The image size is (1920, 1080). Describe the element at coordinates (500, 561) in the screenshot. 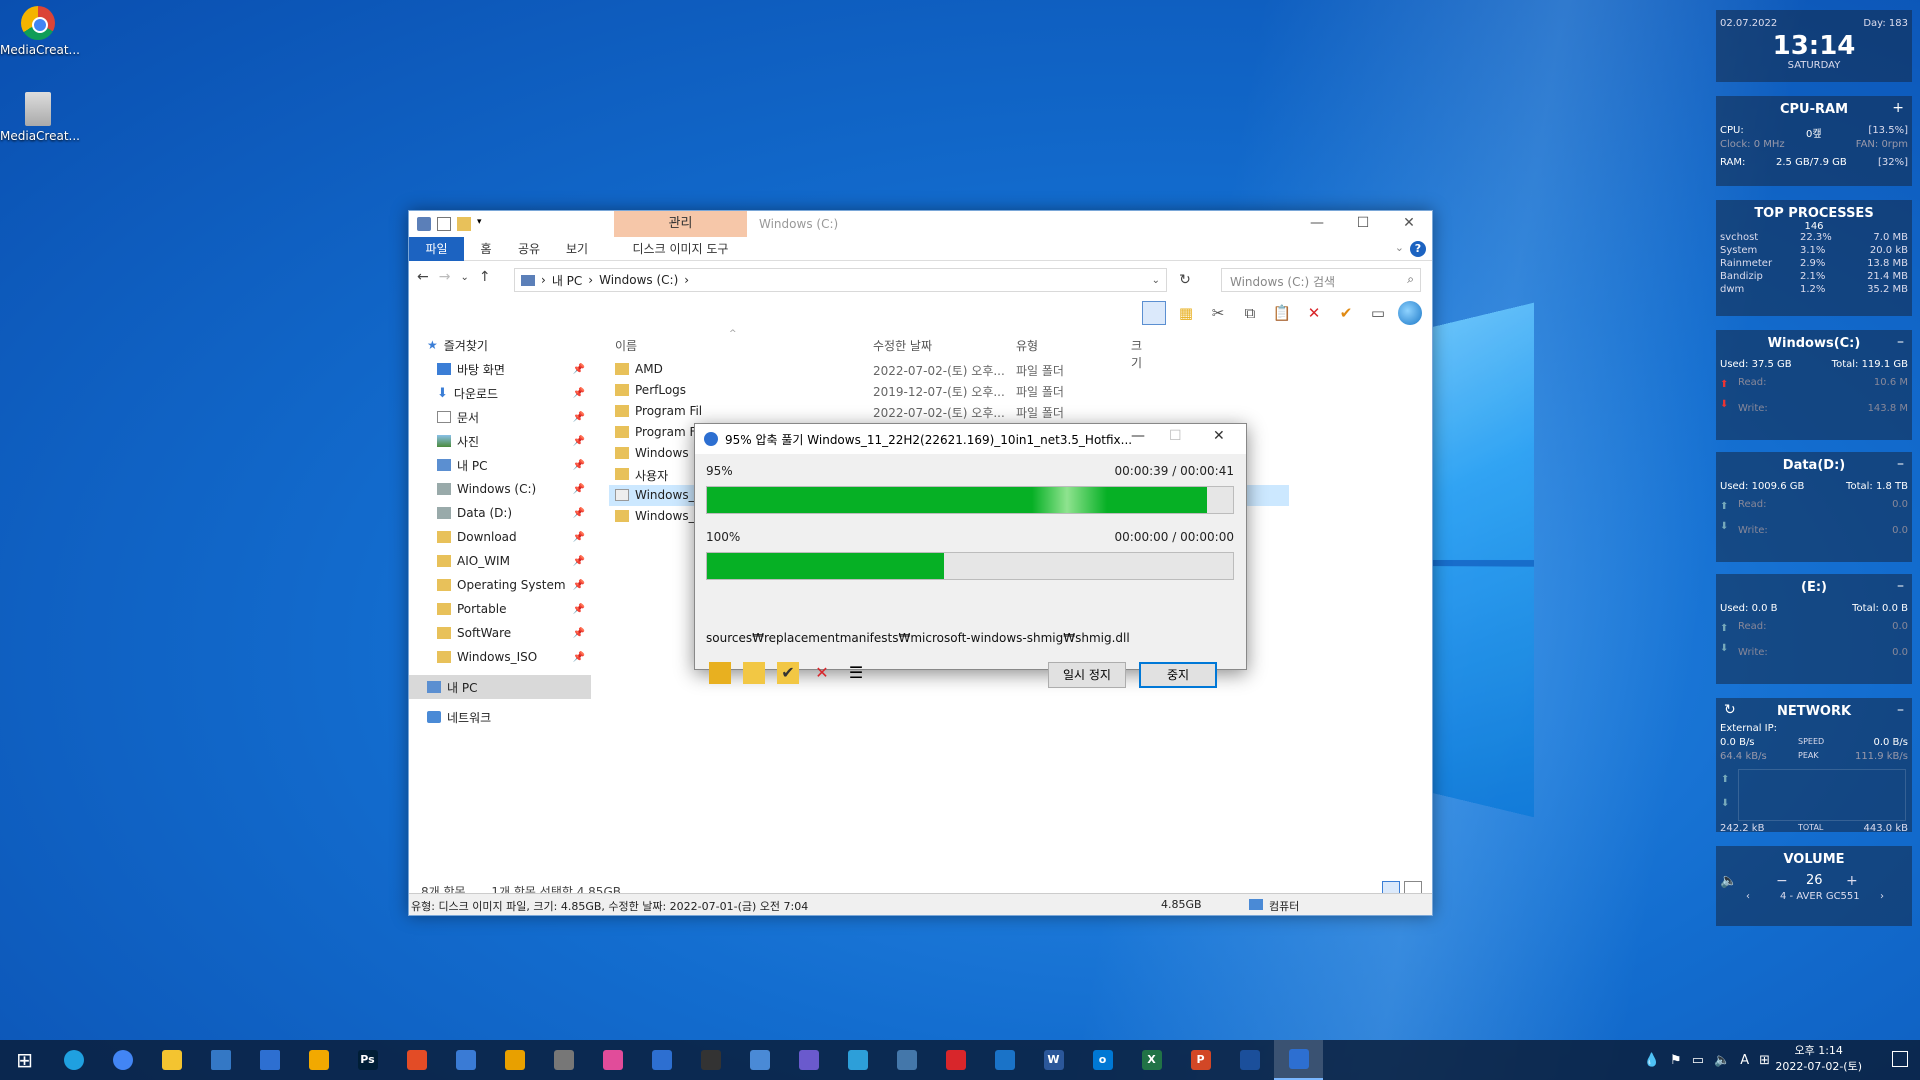

I see `sidebar-item: AIO_WIM 📌` at that location.